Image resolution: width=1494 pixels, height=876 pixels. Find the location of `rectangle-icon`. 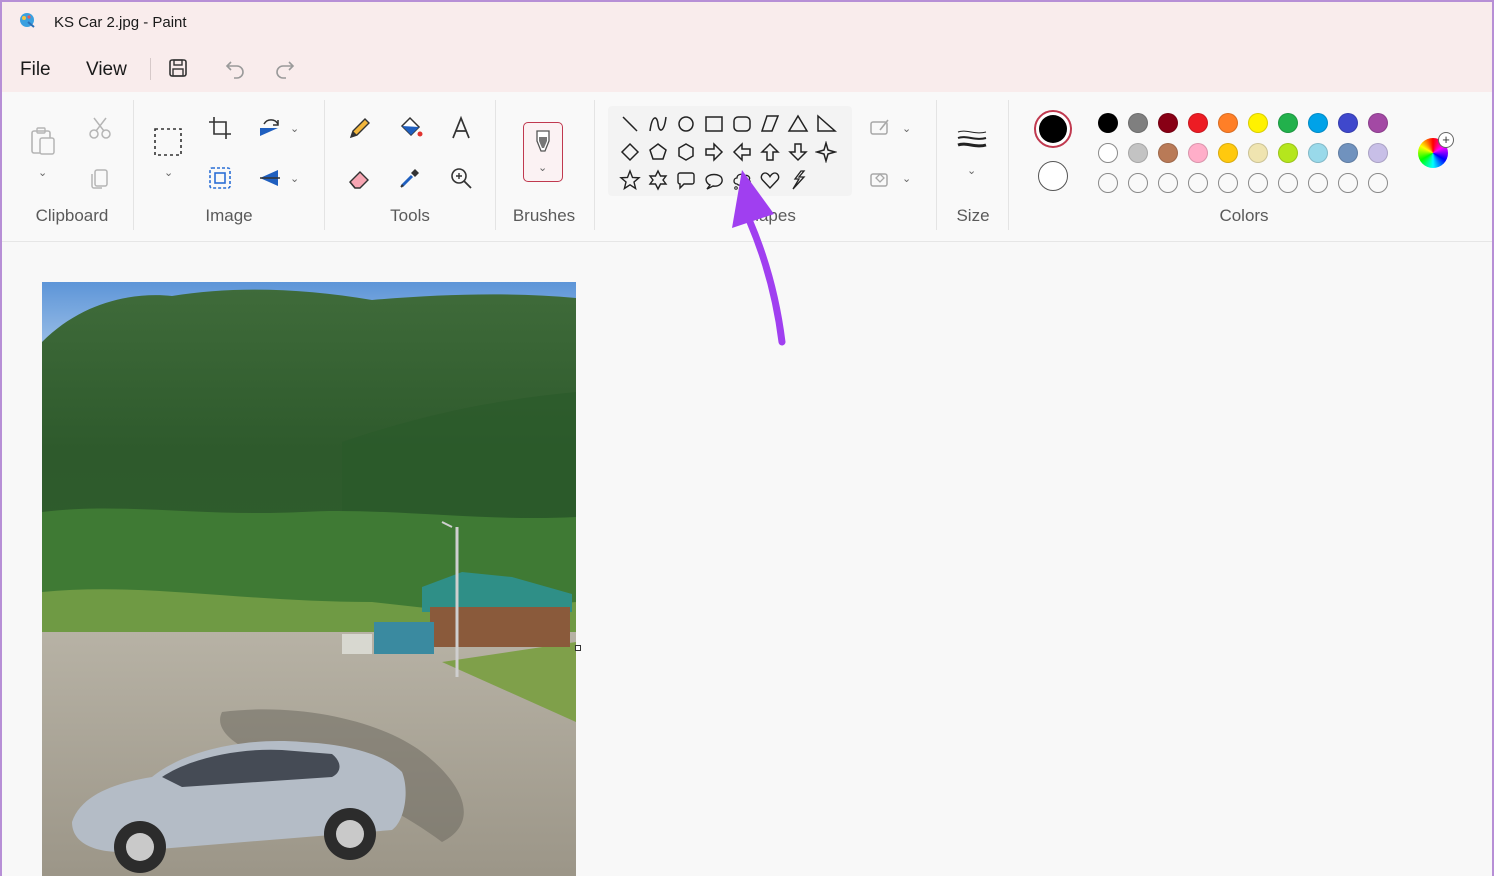

rectangle-icon is located at coordinates (714, 124).